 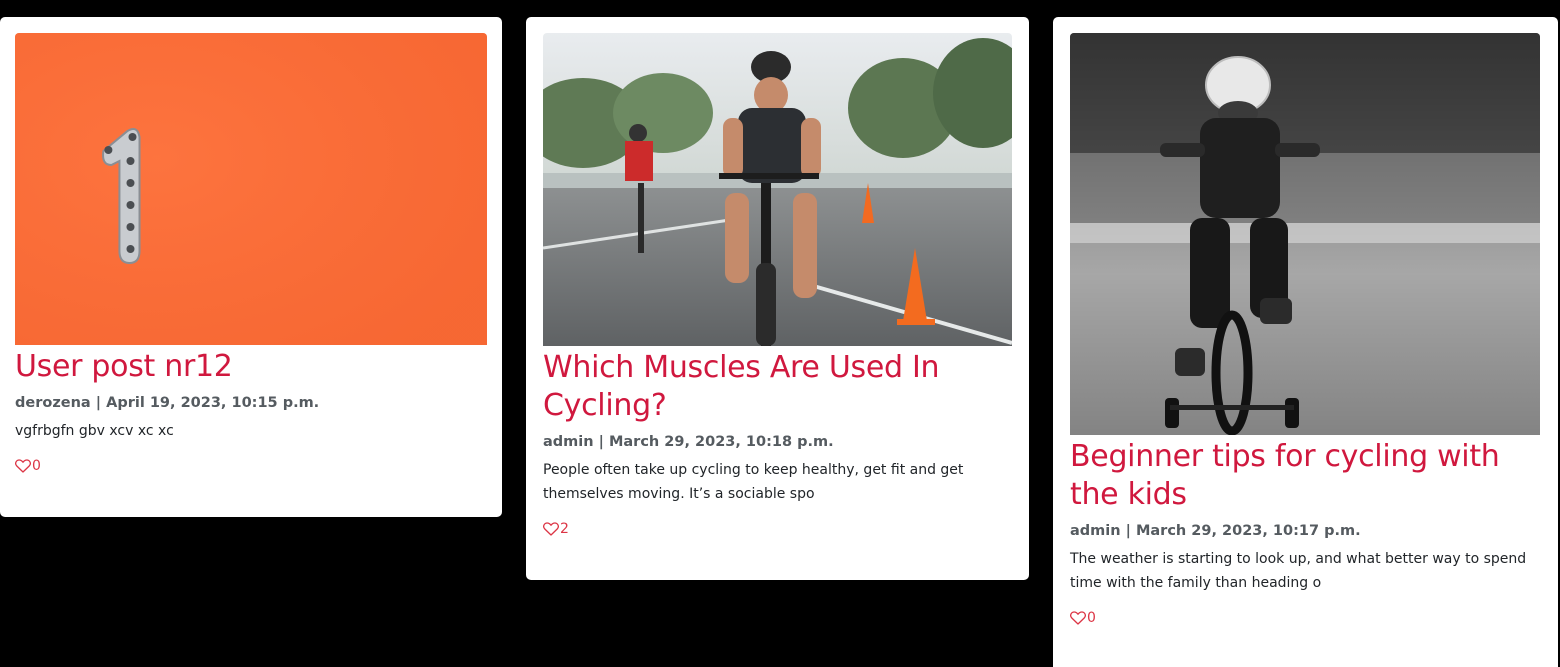 I want to click on post-title-link: User post nr12, so click(x=251, y=367).